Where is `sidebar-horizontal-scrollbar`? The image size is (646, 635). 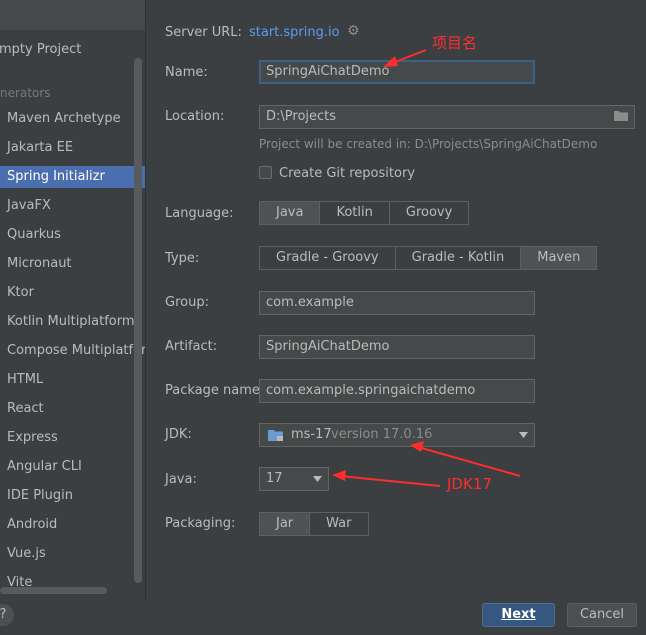 sidebar-horizontal-scrollbar is located at coordinates (53, 590).